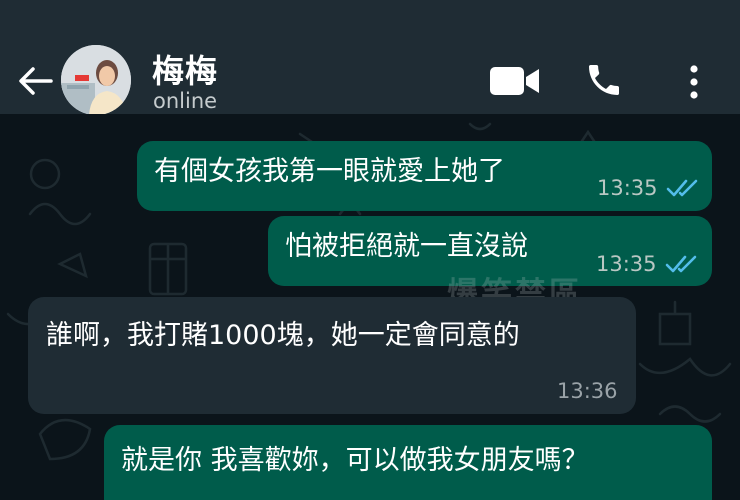 The height and width of the screenshot is (500, 740). What do you see at coordinates (355, 460) in the screenshot?
I see `message-text: 就是你 我喜歡妳，可以做我女朋友嗎？` at bounding box center [355, 460].